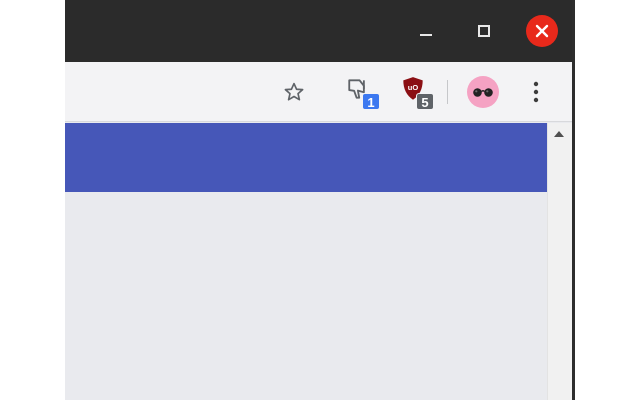  I want to click on avatar, so click(483, 92).